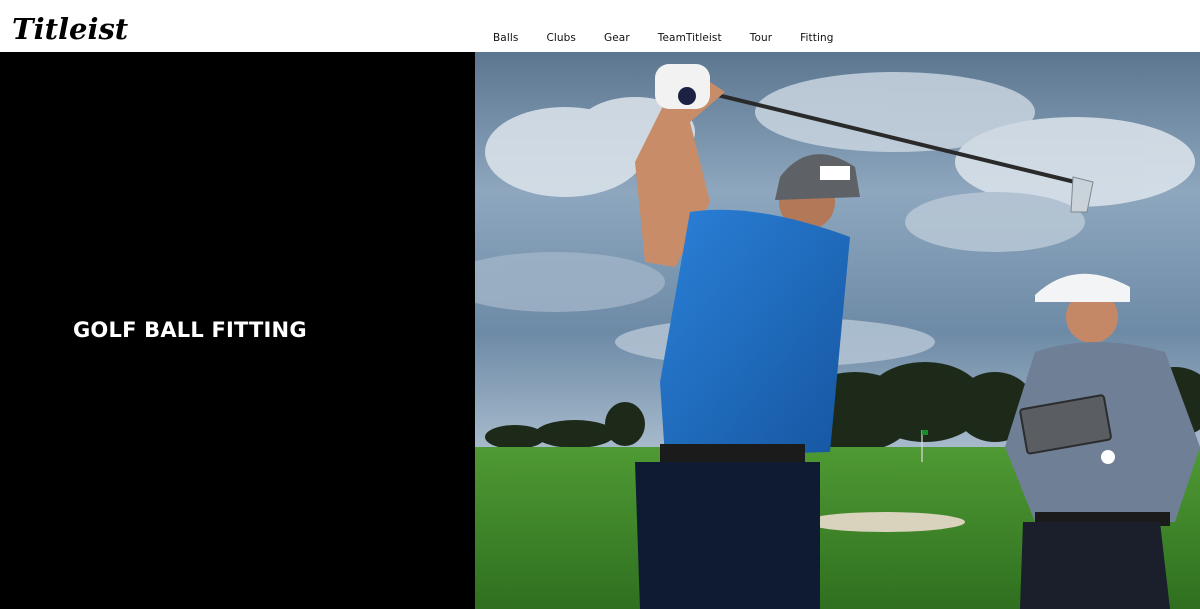  I want to click on flag, so click(925, 432).